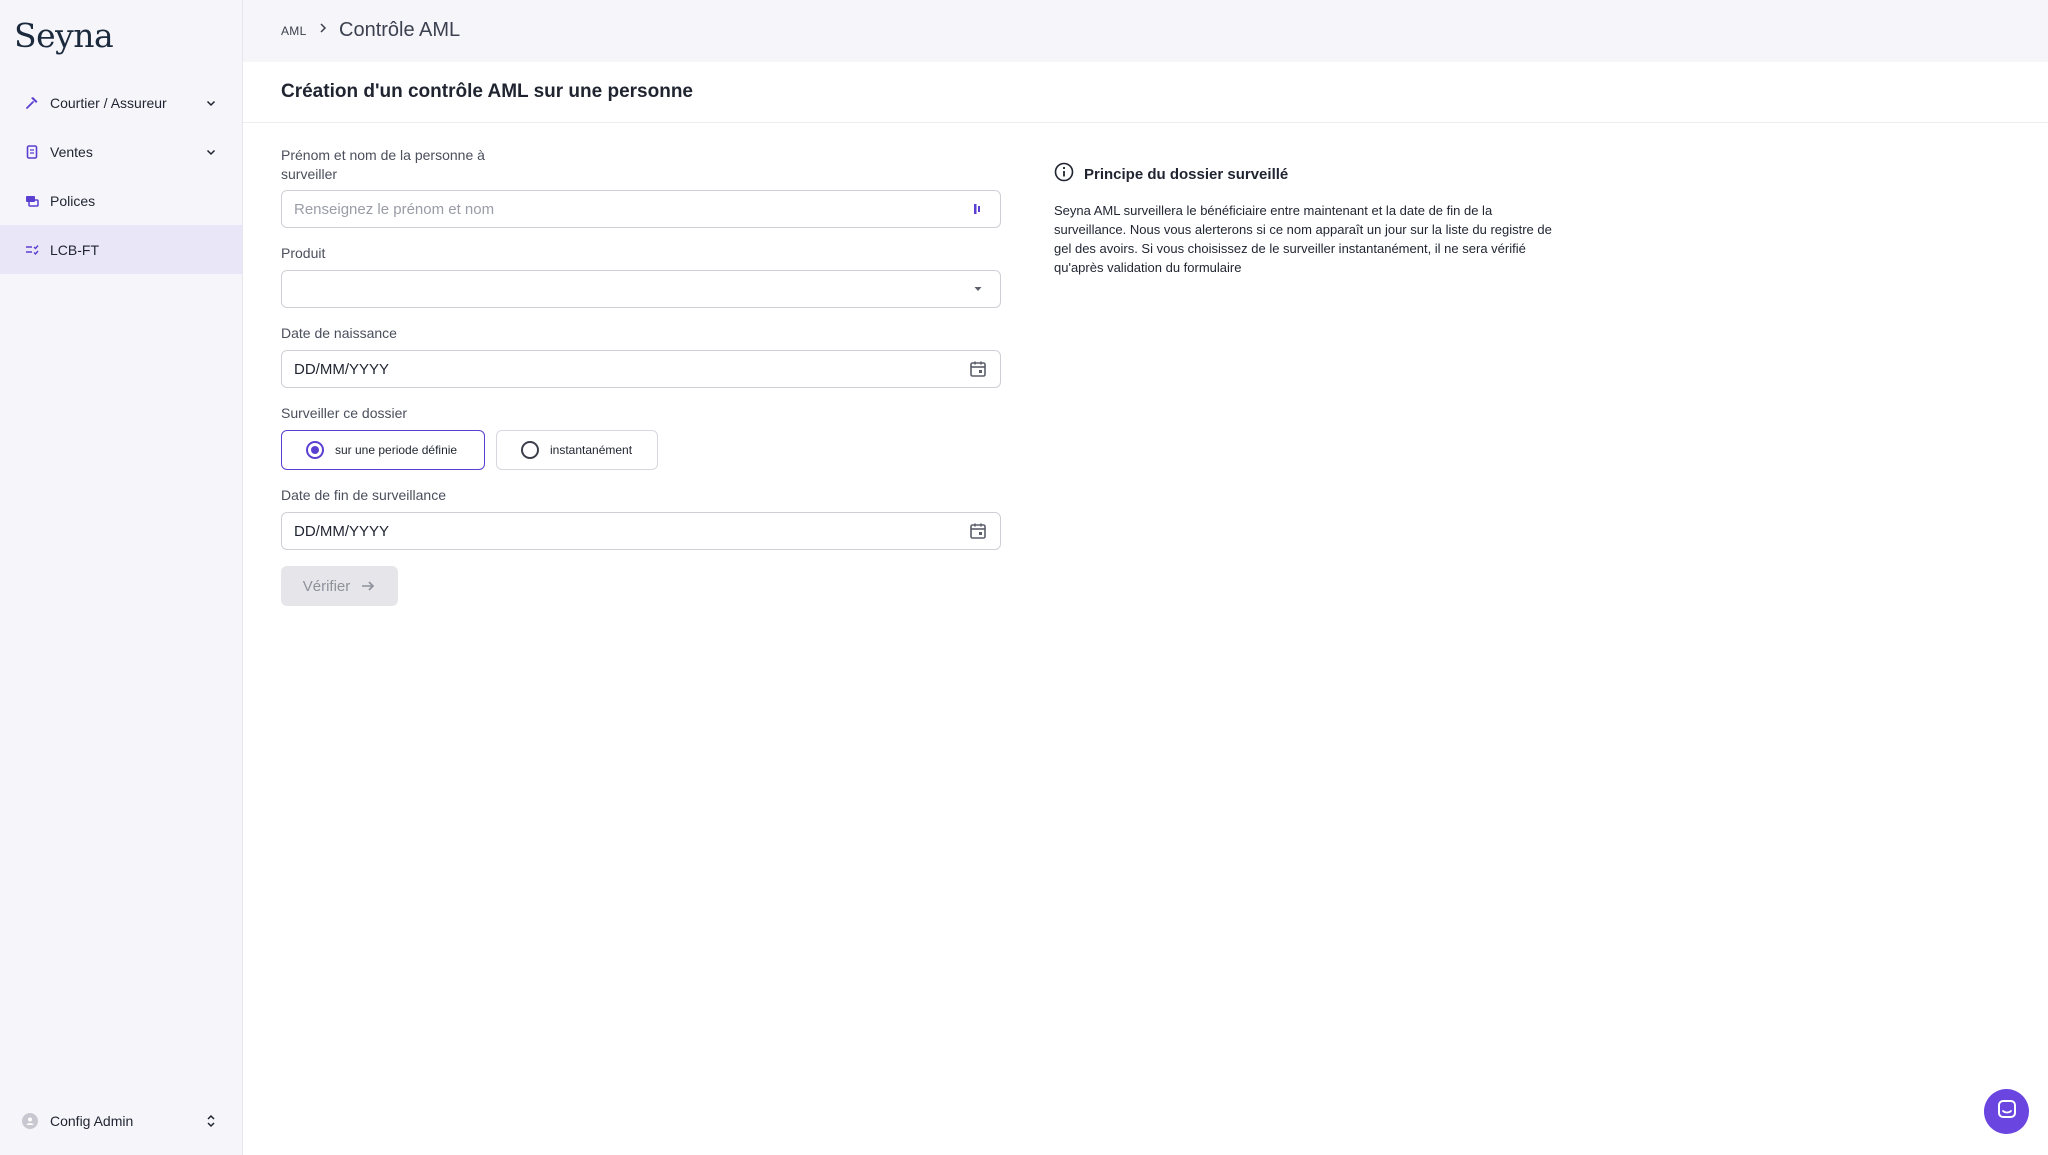 This screenshot has height=1155, width=2048. I want to click on radio-defined-period: sur une periode définie, so click(383, 450).